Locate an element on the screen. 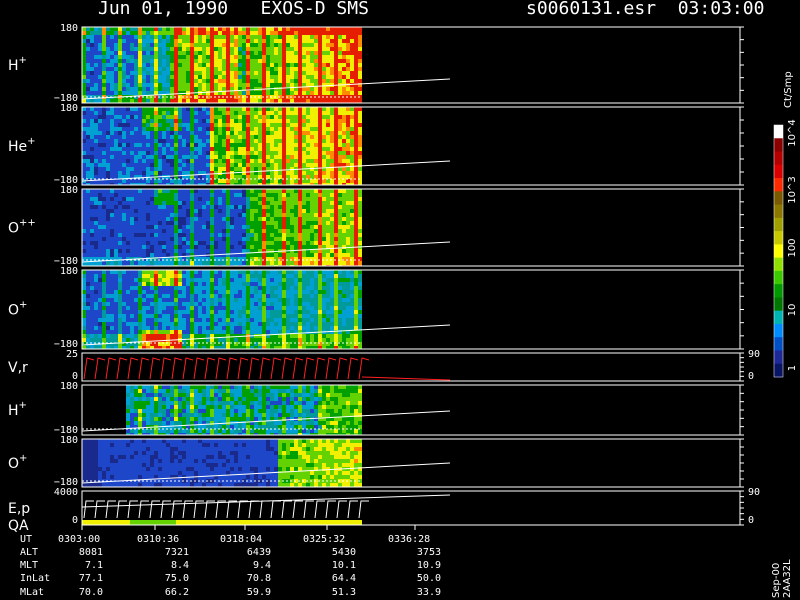 The height and width of the screenshot is (600, 800). row-label-mlt: MLT is located at coordinates (29, 565).